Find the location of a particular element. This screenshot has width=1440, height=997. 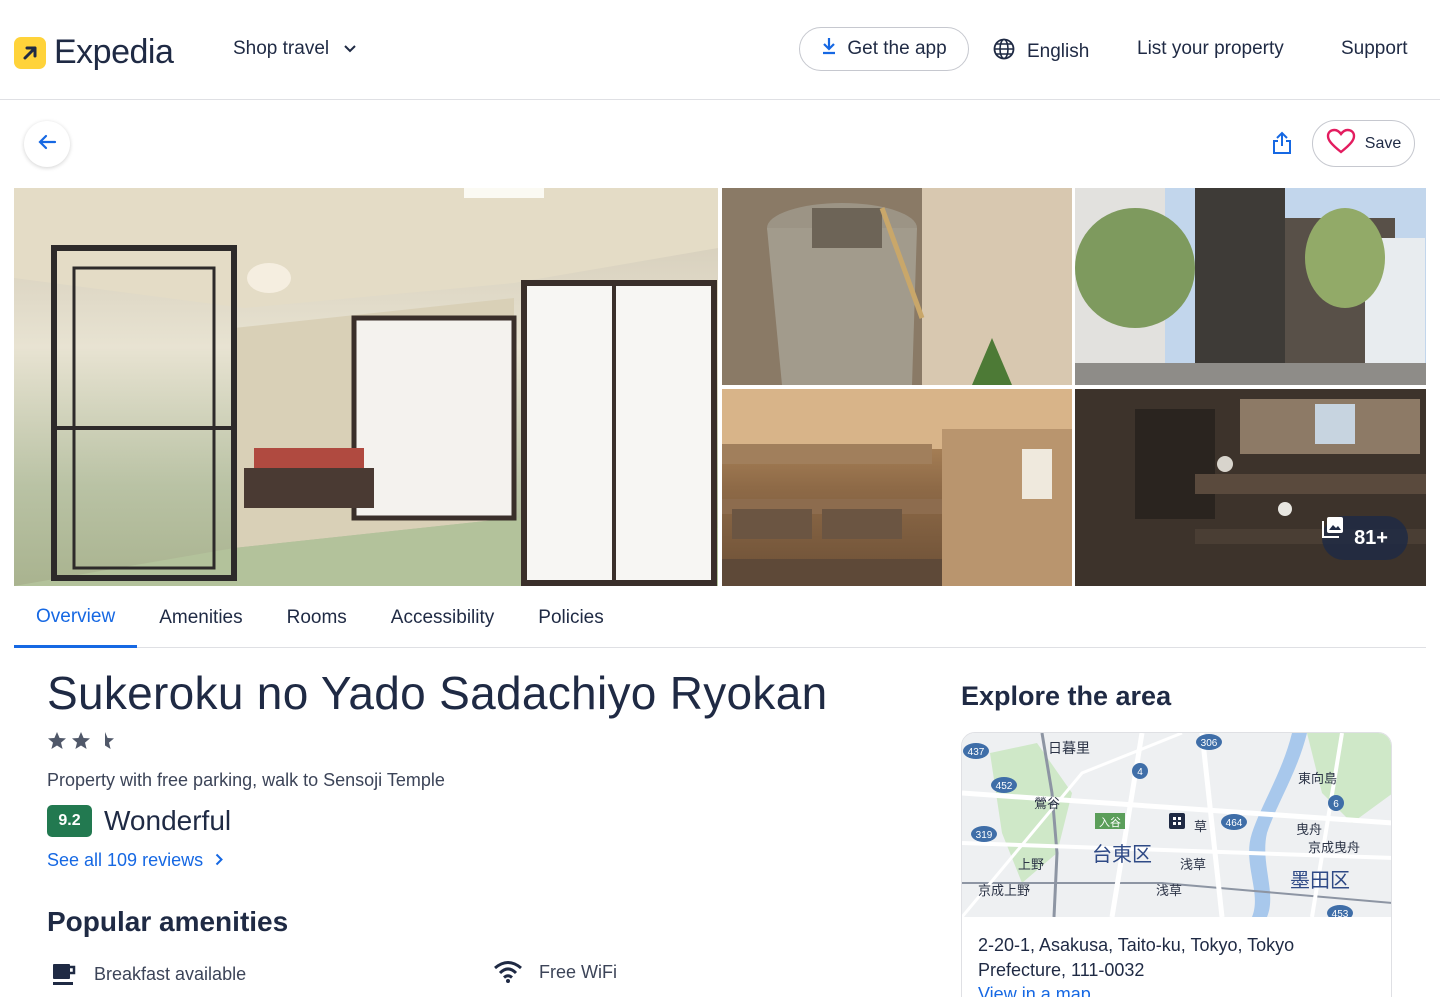

amenity-label: Free WiFi is located at coordinates (578, 971).